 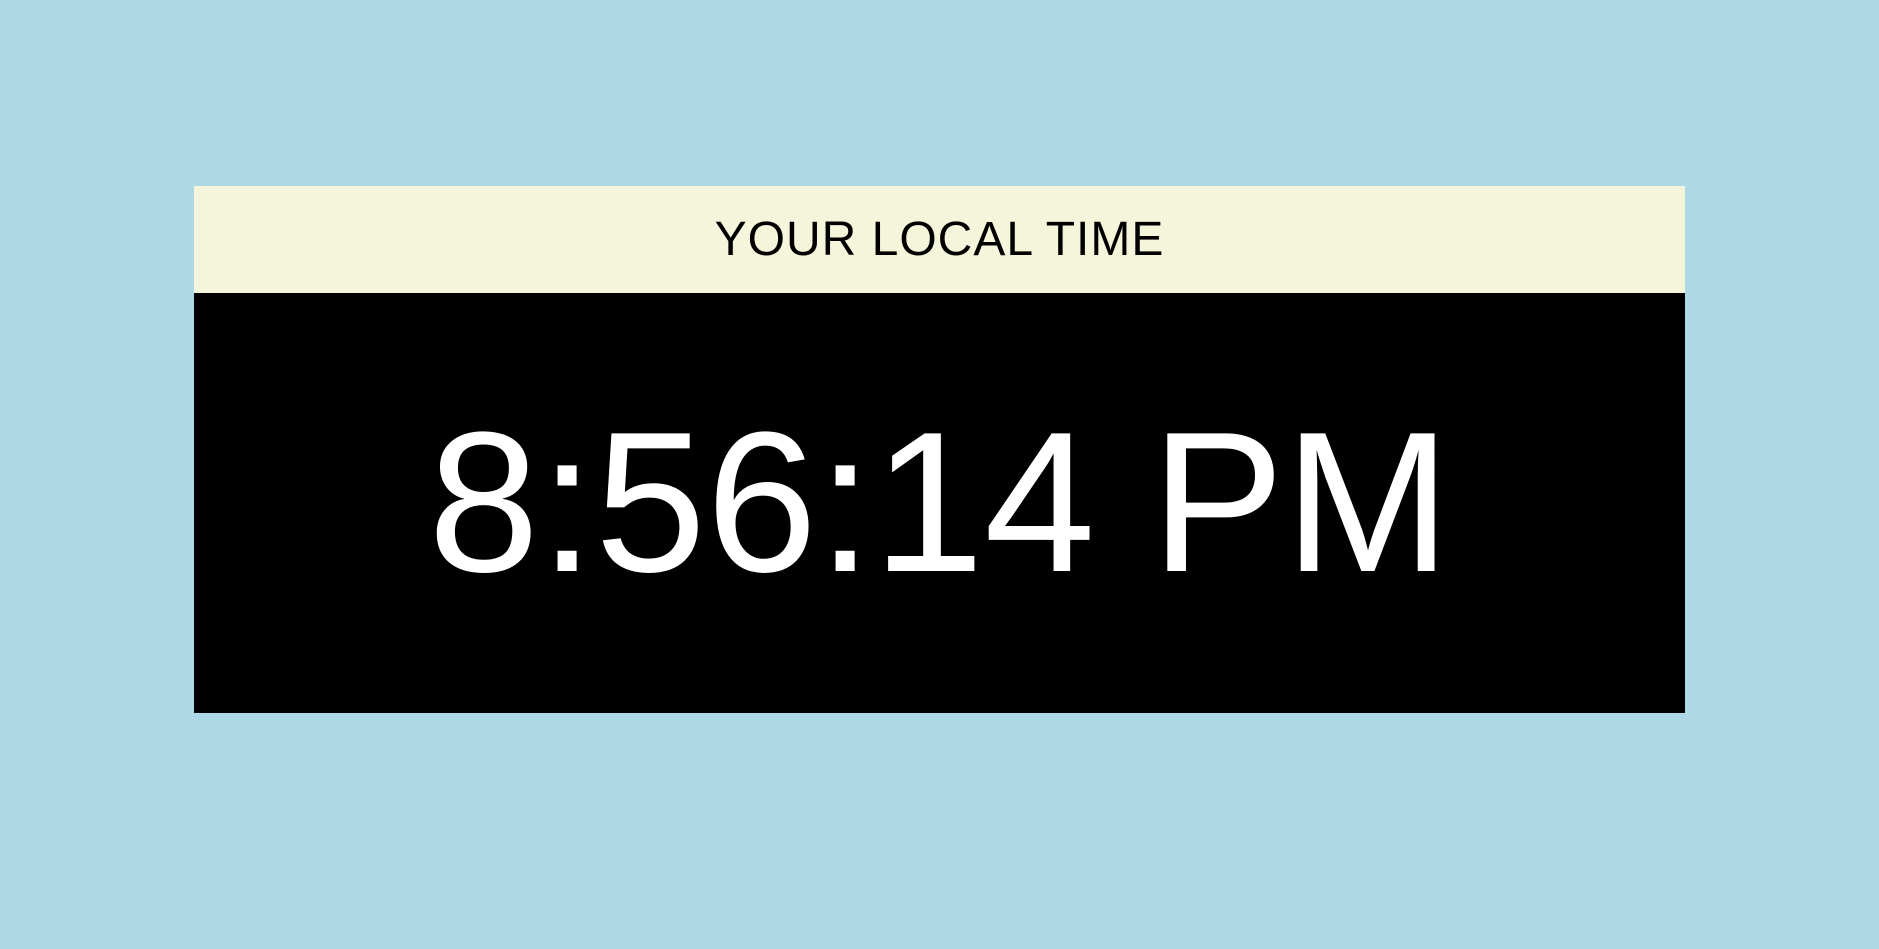 I want to click on clock-time: 8:56:14 PM, so click(x=939, y=502).